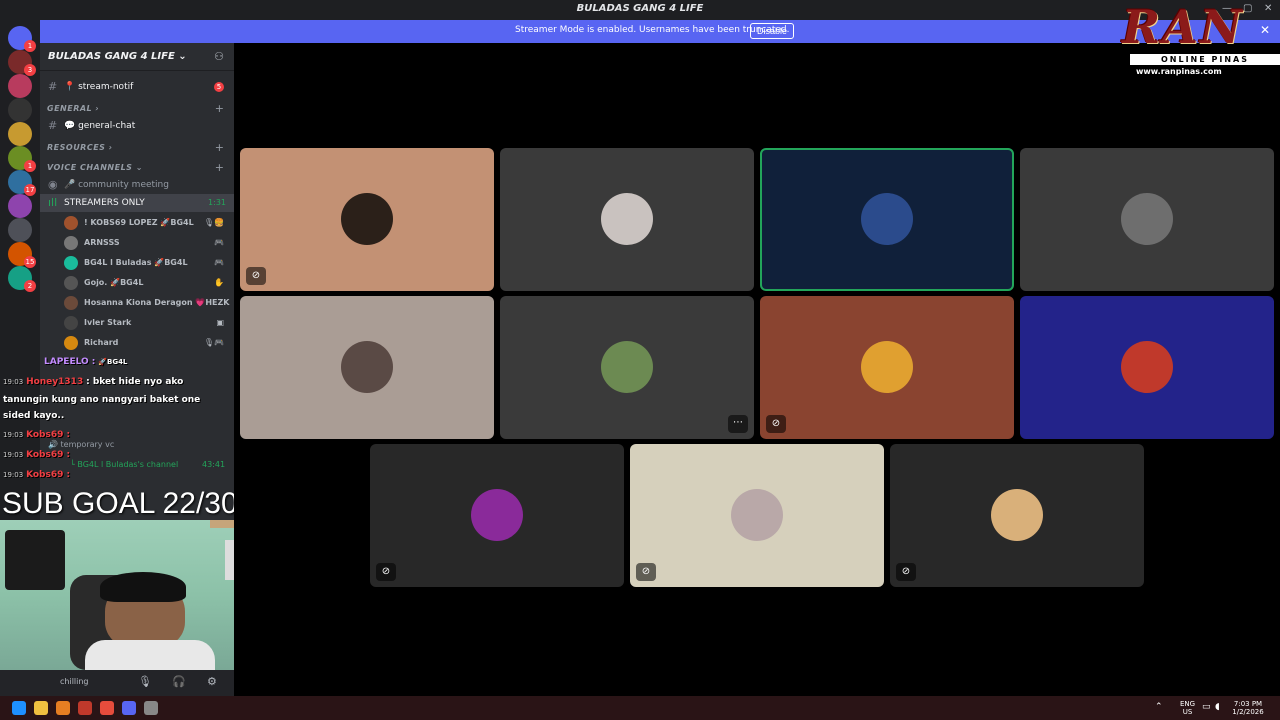  What do you see at coordinates (30, 190) in the screenshot?
I see `server-badge: 17` at bounding box center [30, 190].